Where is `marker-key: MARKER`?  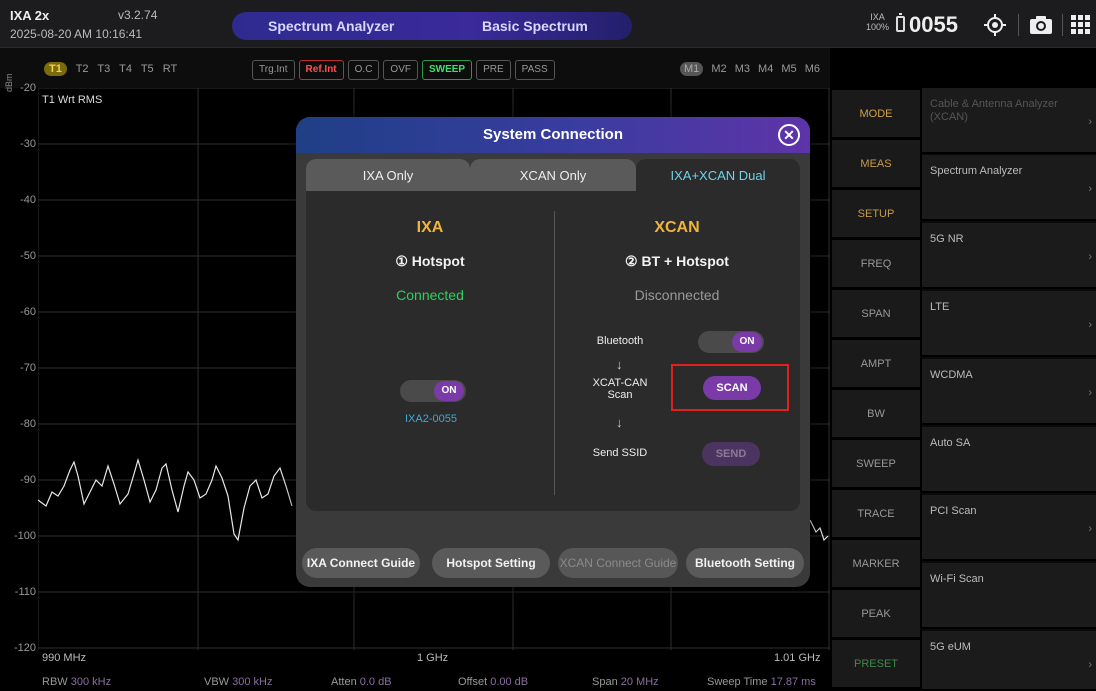 marker-key: MARKER is located at coordinates (876, 564).